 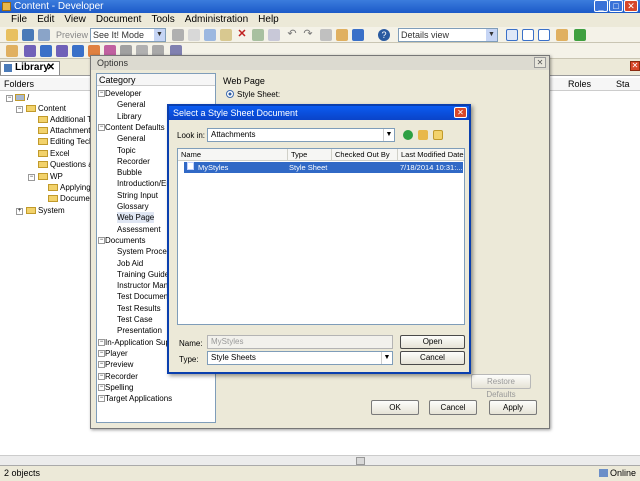 I want to click on category-item: Instructor Manu, so click(x=145, y=285).